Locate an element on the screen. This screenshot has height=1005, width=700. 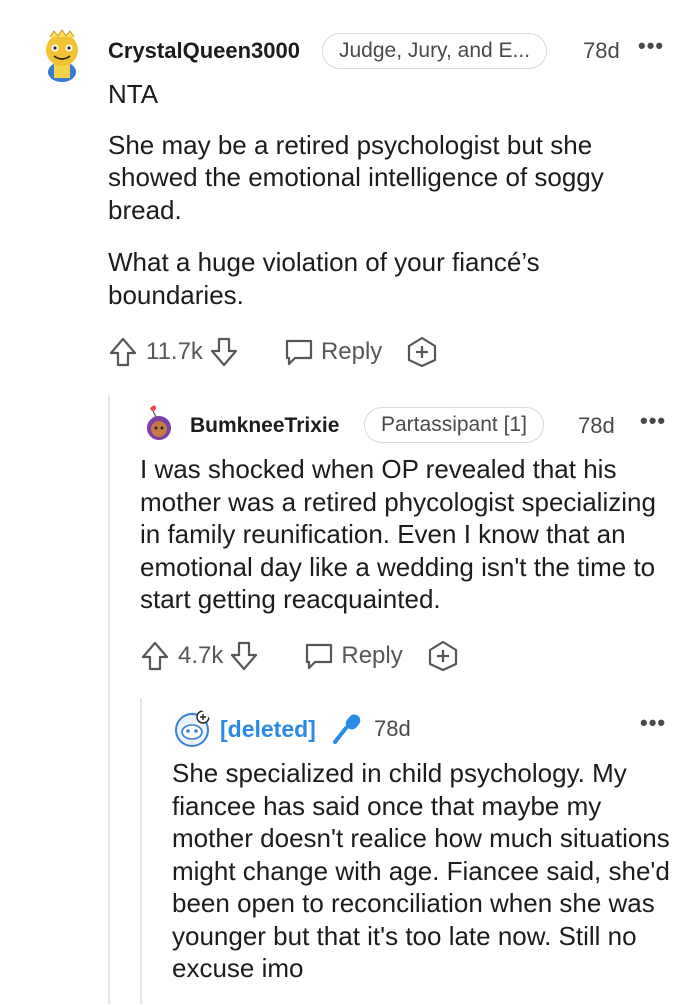
avatar-deleted is located at coordinates (192, 728).